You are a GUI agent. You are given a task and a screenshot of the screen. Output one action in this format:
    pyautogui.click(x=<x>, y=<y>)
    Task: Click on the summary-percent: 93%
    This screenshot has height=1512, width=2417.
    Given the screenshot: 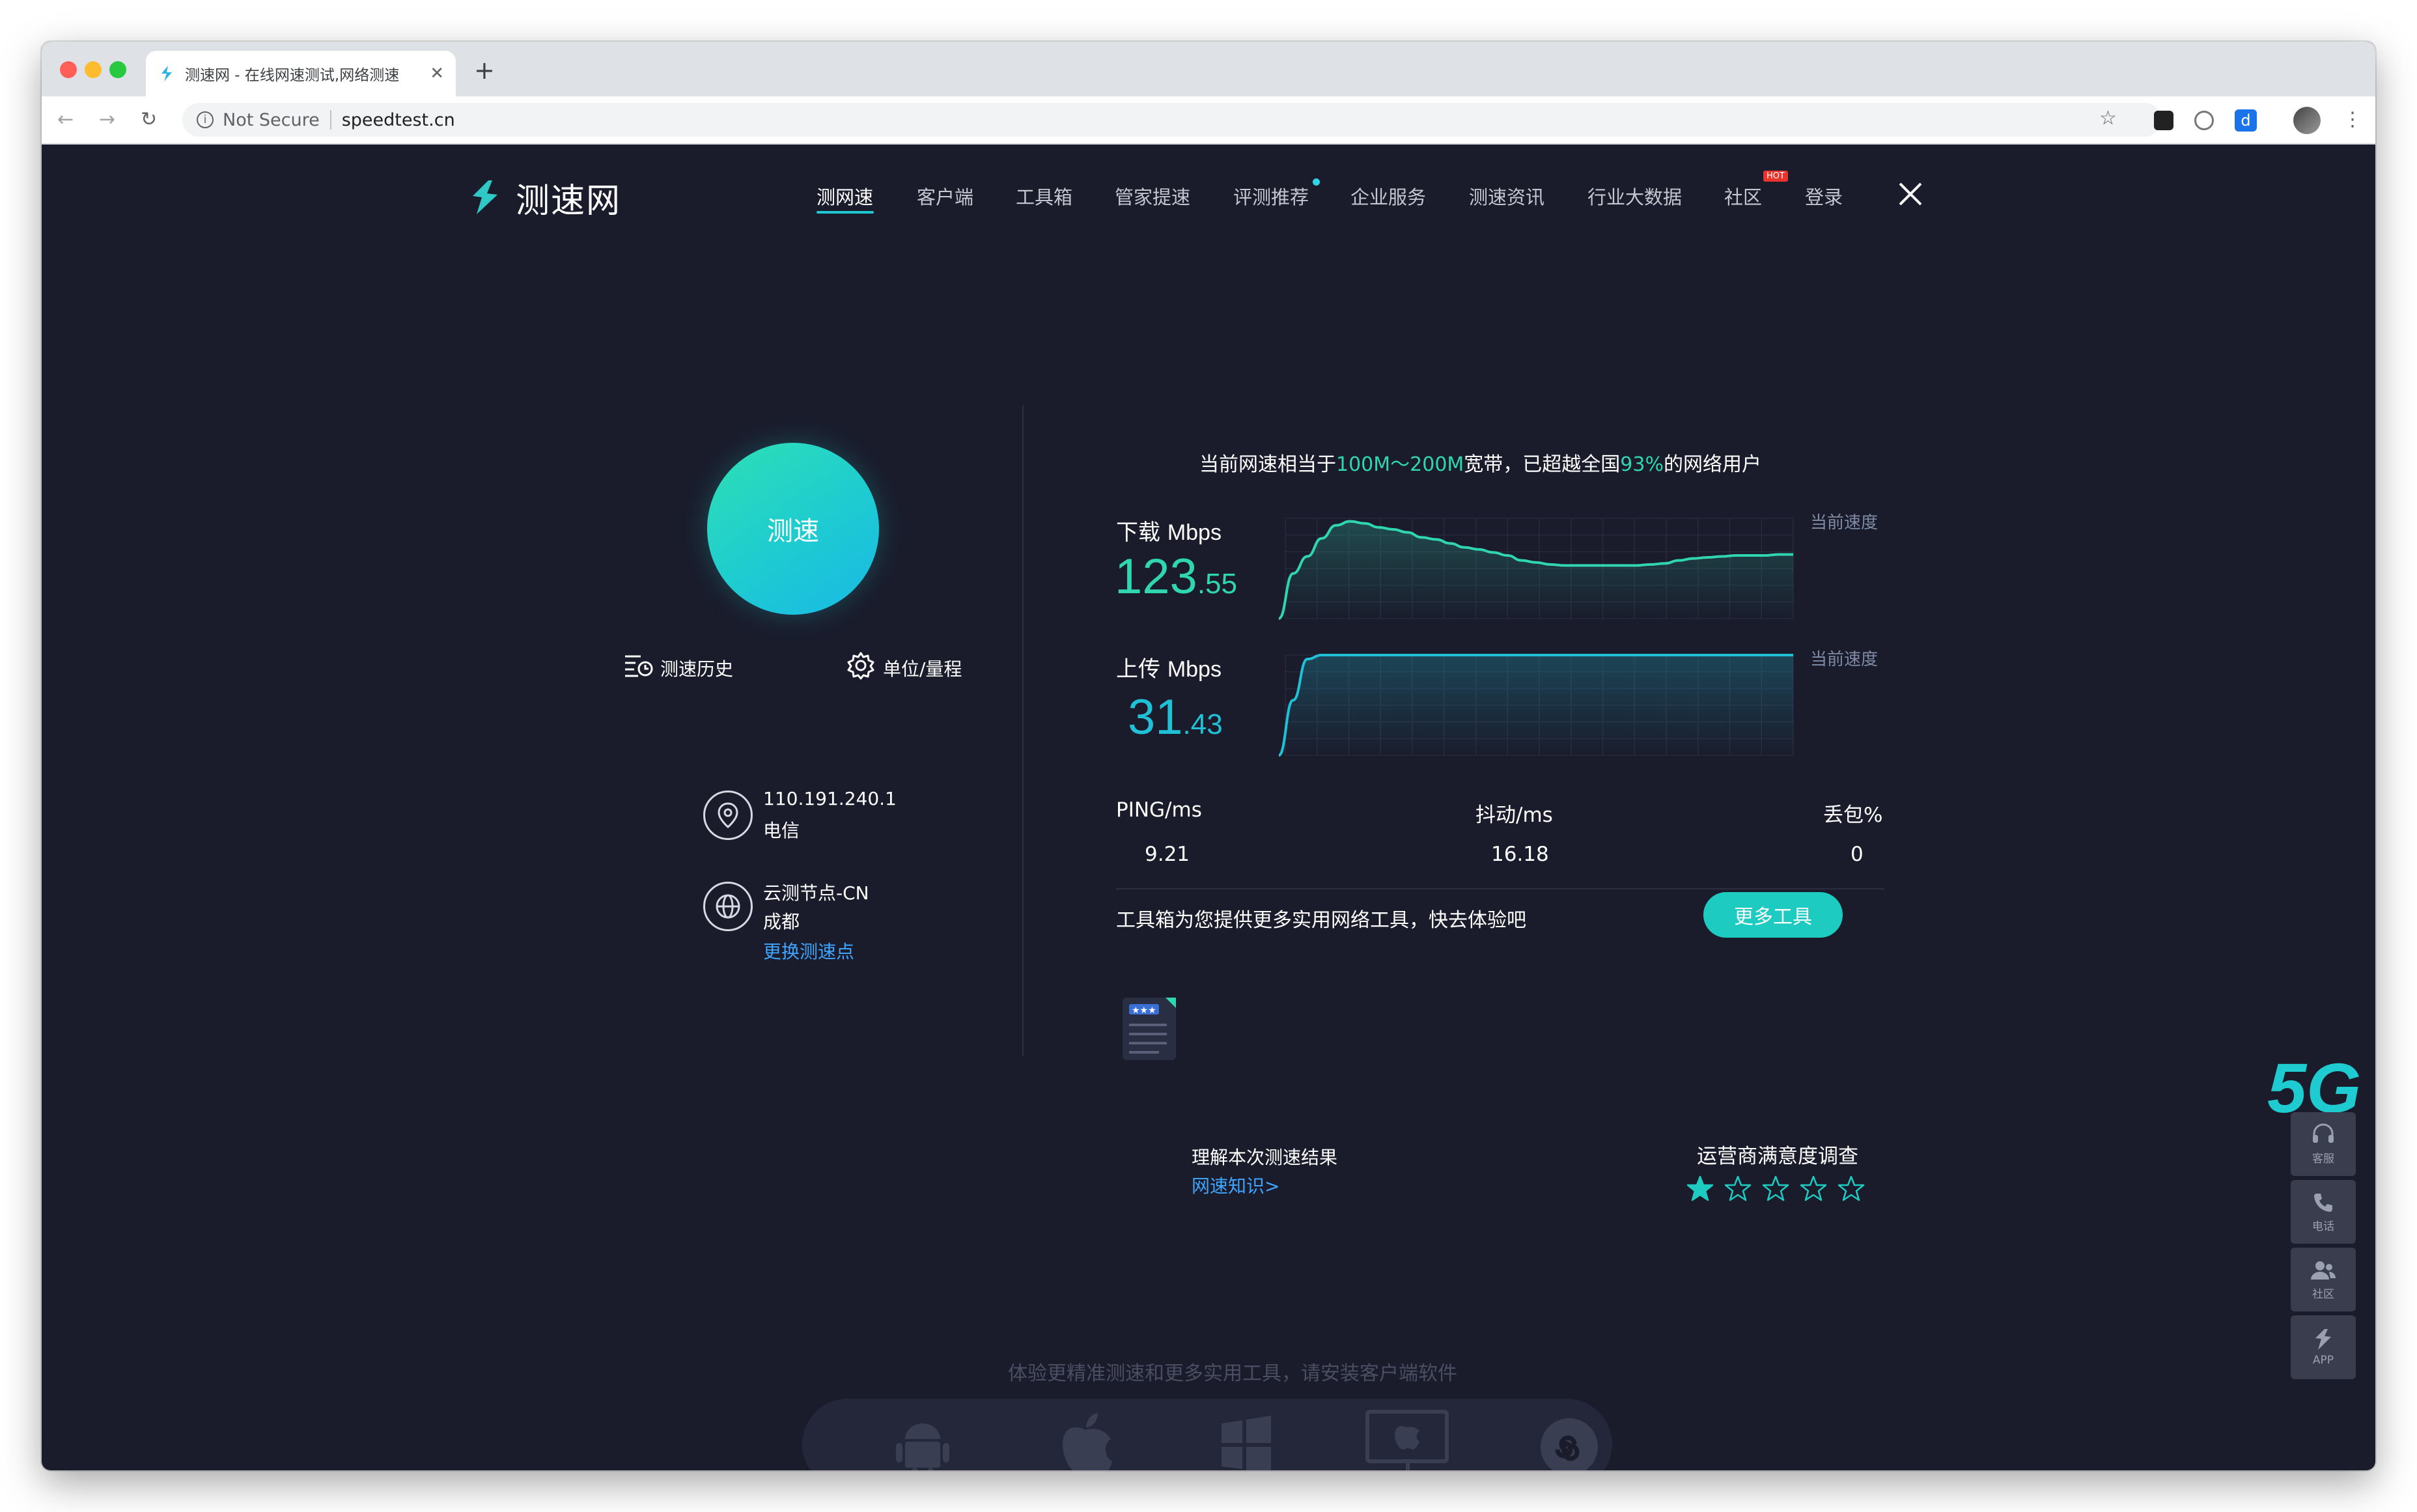 What is the action you would take?
    pyautogui.click(x=1642, y=465)
    